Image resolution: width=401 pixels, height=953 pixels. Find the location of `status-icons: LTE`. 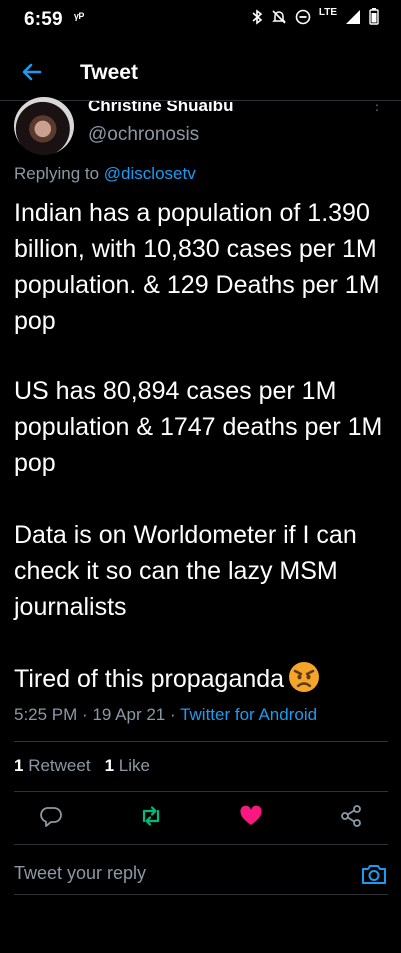

status-icons: LTE is located at coordinates (315, 16).